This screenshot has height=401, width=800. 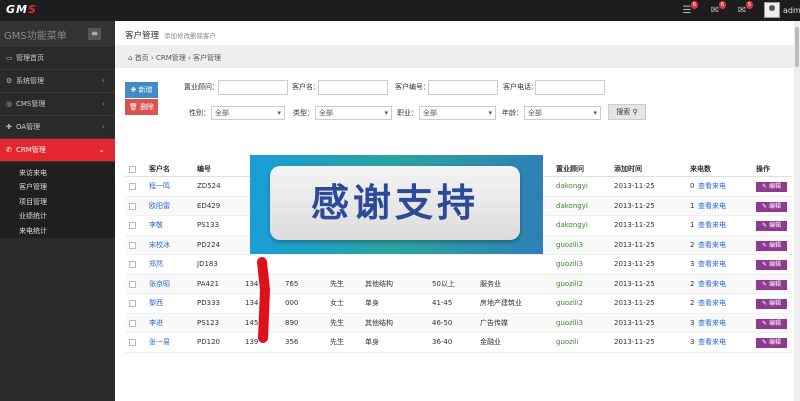 I want to click on customer-name-link: 欧阳雷, so click(x=159, y=206).